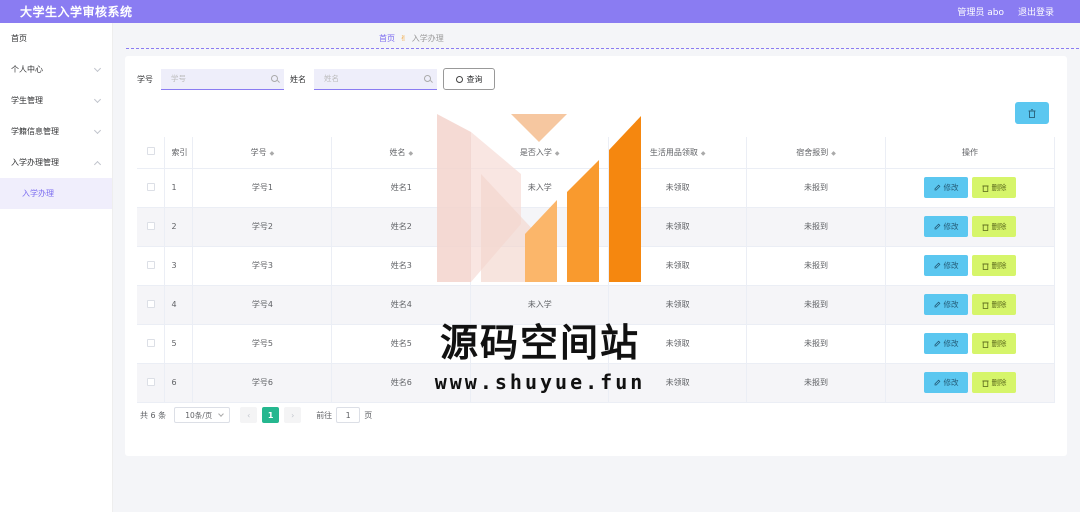  I want to click on name-label: 姓名, so click(298, 79).